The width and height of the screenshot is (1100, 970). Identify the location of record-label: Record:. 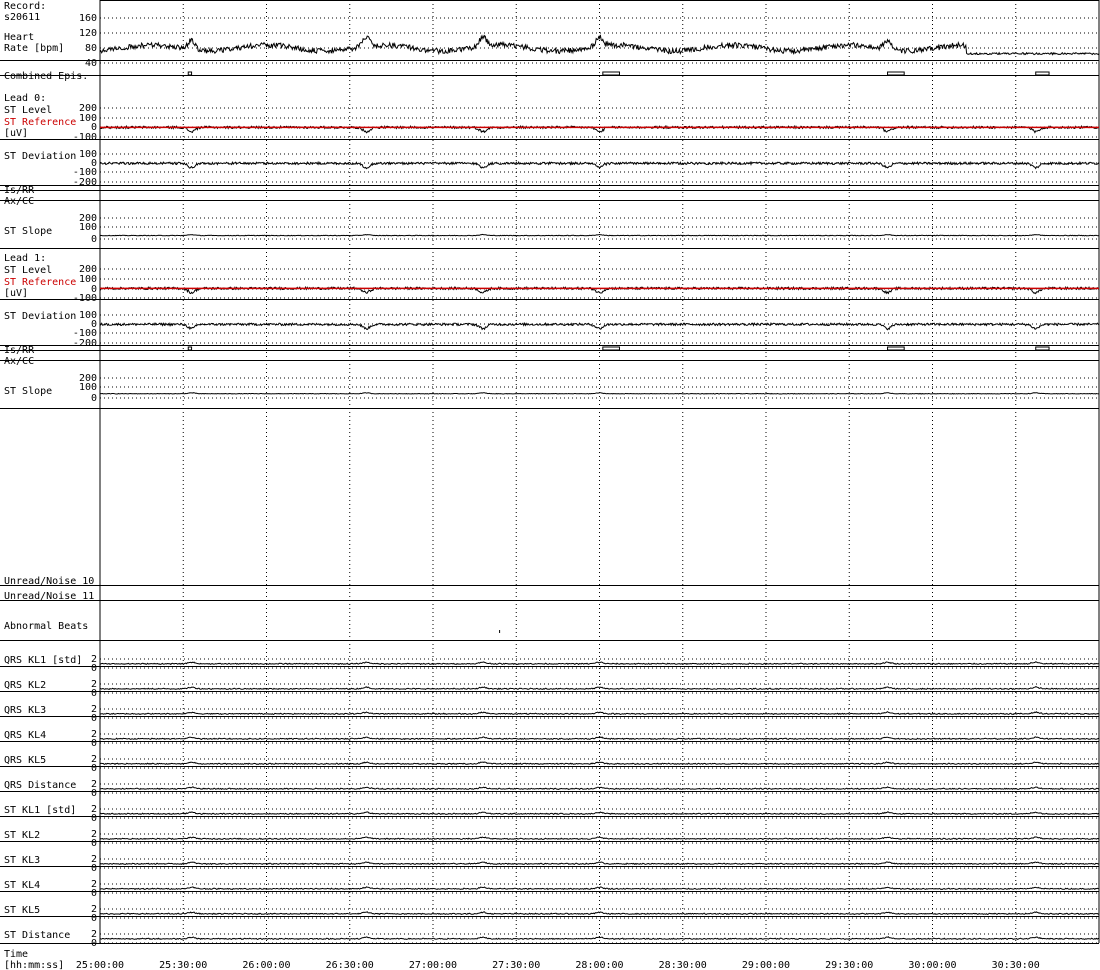
(25, 6).